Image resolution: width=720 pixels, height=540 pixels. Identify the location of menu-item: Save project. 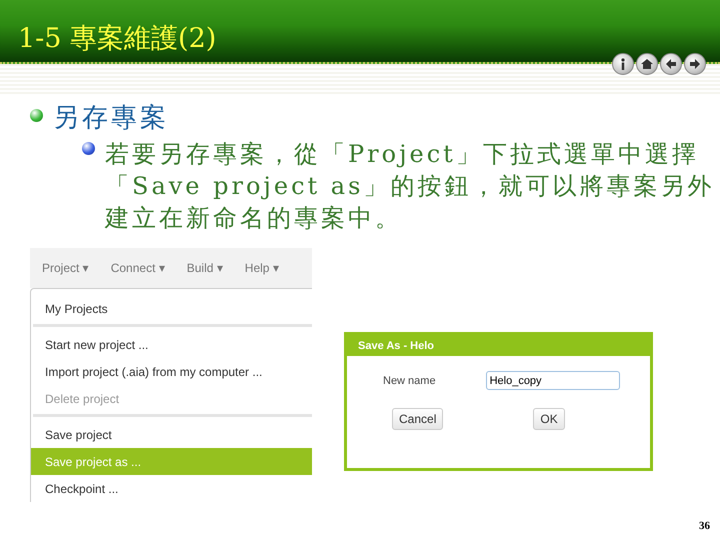
(171, 434).